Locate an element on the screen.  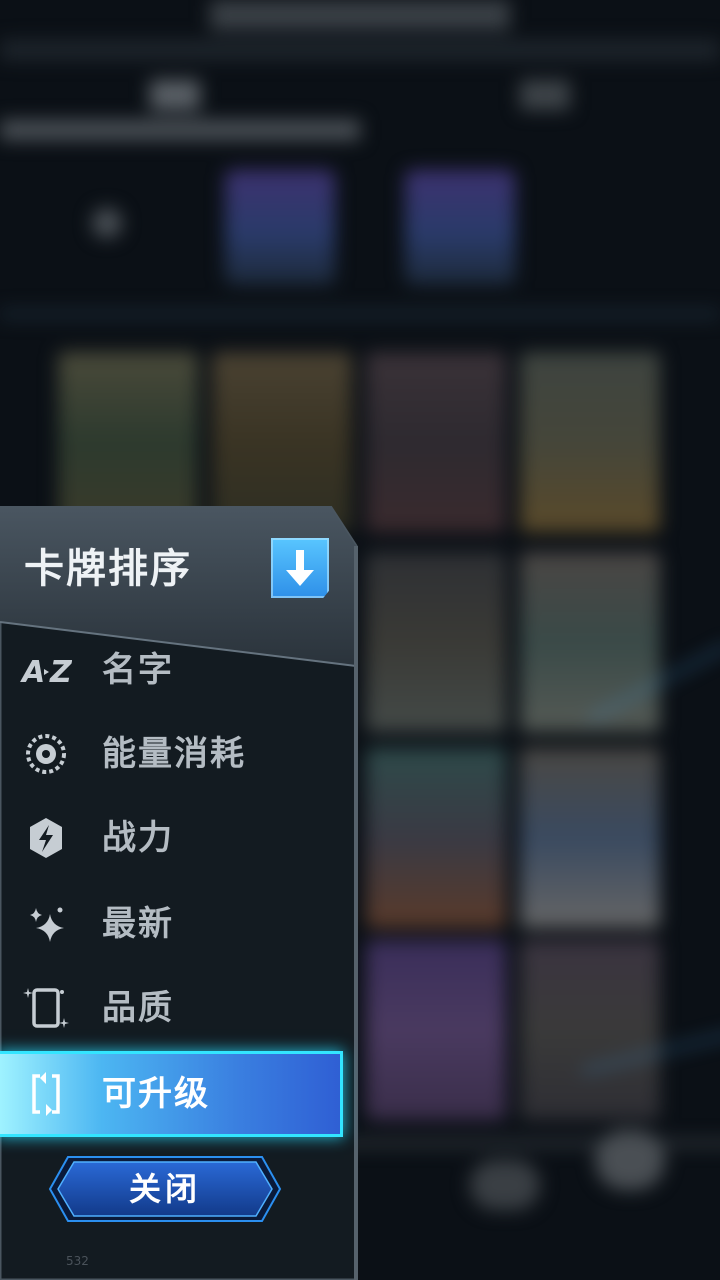
svg-text: Z is located at coordinates (60, 672).